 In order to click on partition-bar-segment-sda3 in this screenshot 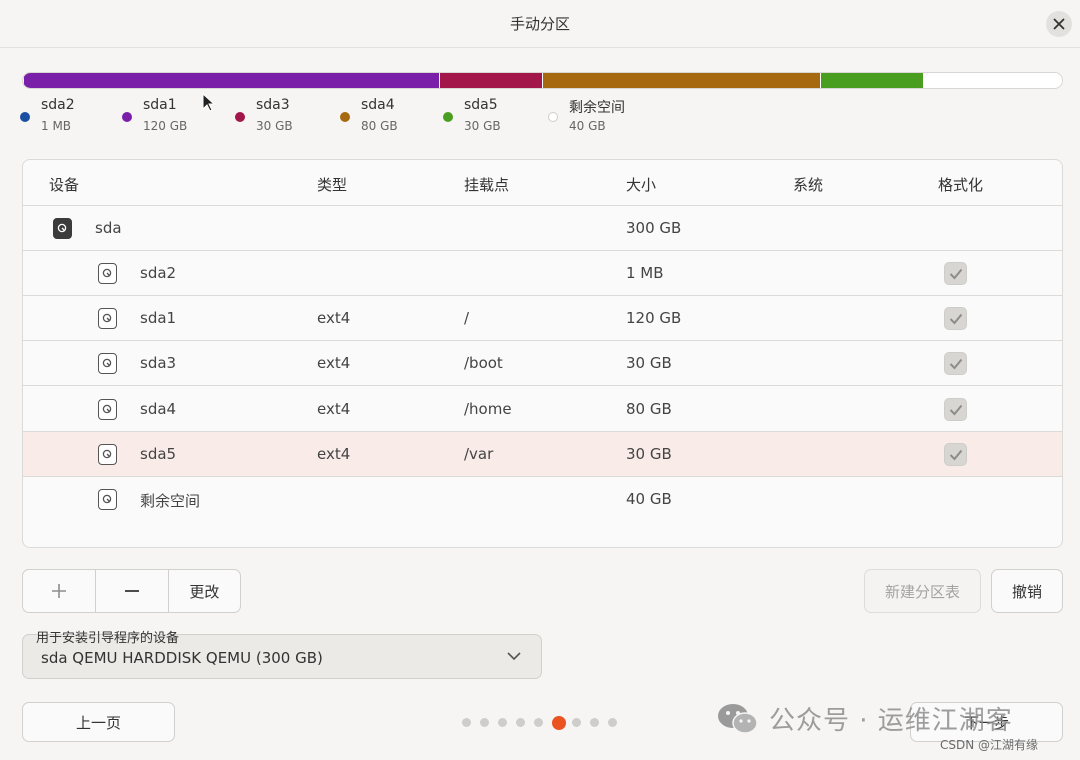, I will do `click(490, 80)`.